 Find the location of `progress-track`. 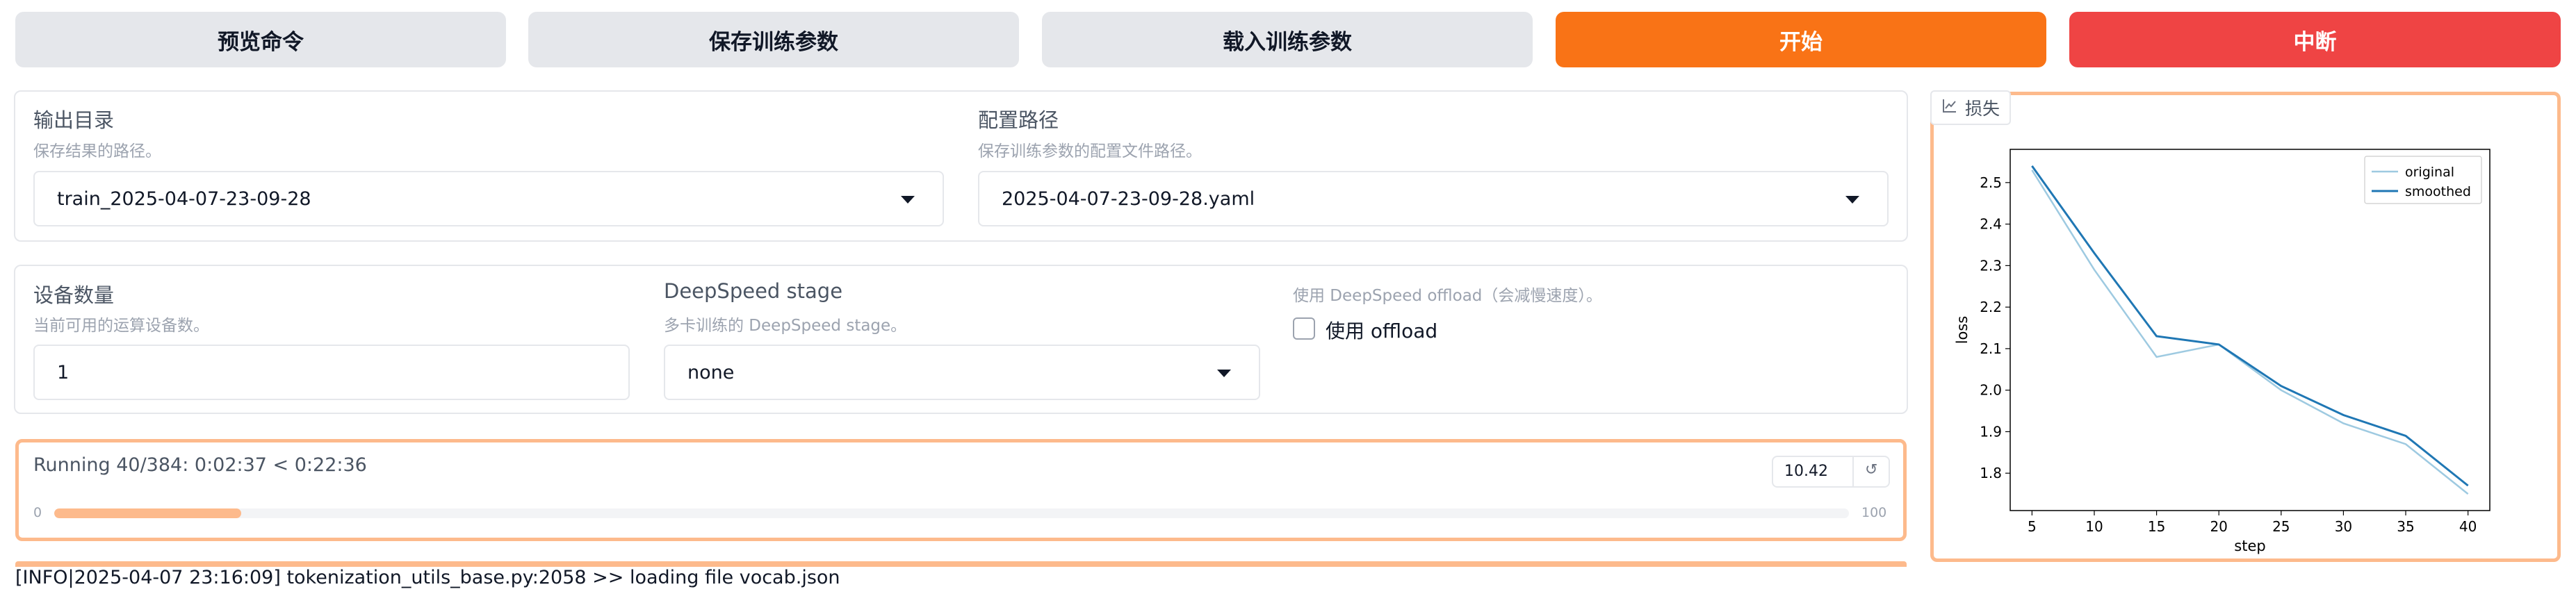

progress-track is located at coordinates (951, 513).